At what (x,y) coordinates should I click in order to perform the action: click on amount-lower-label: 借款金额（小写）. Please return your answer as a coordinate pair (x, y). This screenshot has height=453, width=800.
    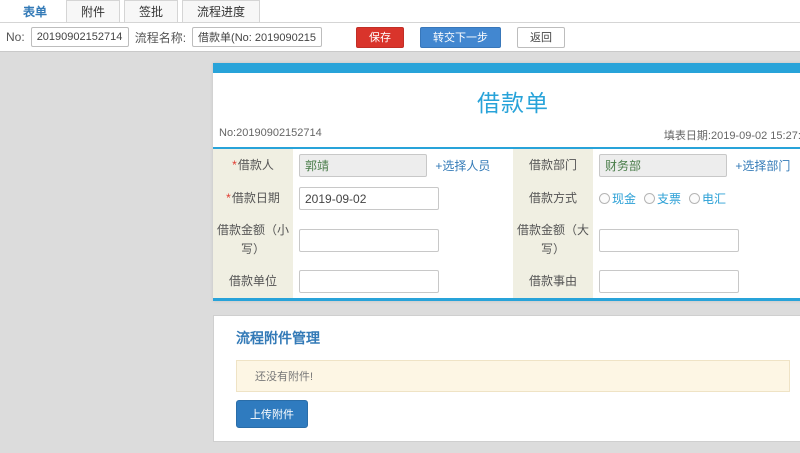
    Looking at the image, I should click on (253, 240).